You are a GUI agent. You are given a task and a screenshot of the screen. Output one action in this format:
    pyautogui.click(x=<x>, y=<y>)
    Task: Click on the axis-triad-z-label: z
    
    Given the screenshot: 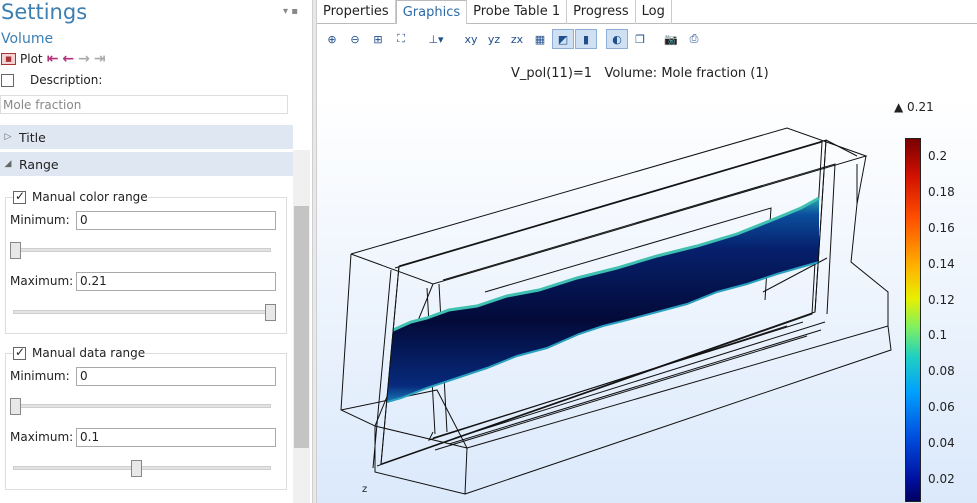 What is the action you would take?
    pyautogui.click(x=365, y=489)
    